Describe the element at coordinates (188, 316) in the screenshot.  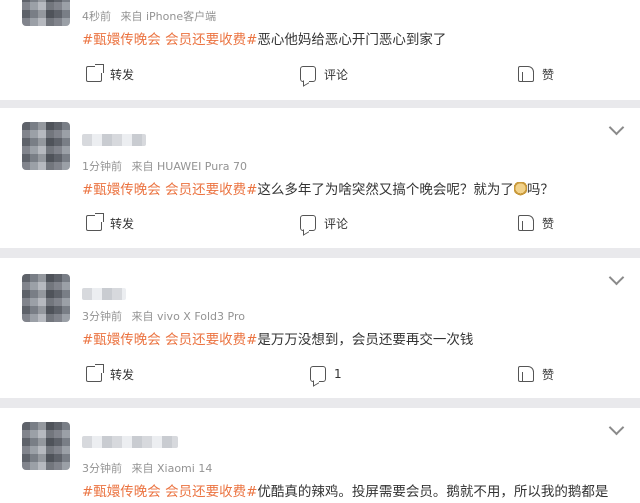
I see `source: 来自 vivo X Fold3 Pro` at that location.